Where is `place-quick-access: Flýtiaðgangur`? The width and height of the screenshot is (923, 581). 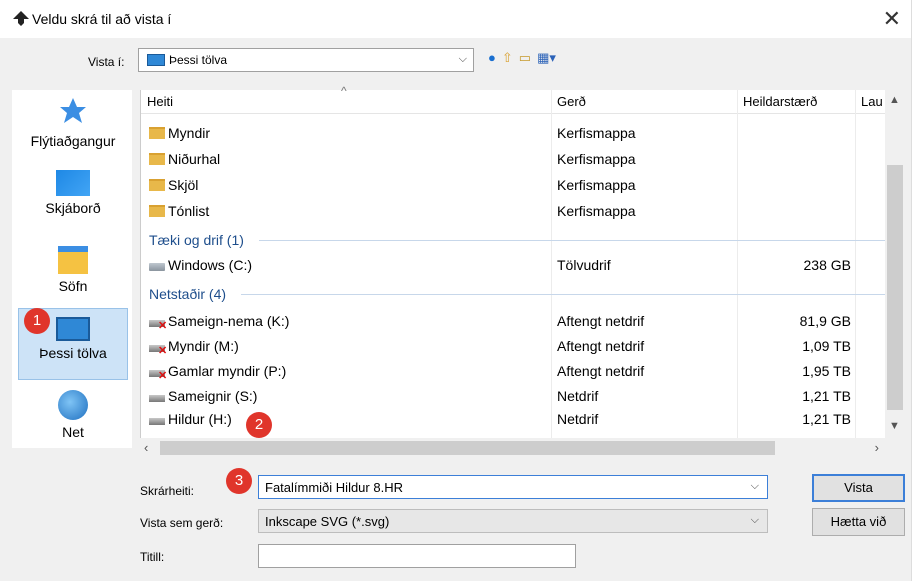
place-quick-access: Flýtiaðgangur is located at coordinates (73, 122).